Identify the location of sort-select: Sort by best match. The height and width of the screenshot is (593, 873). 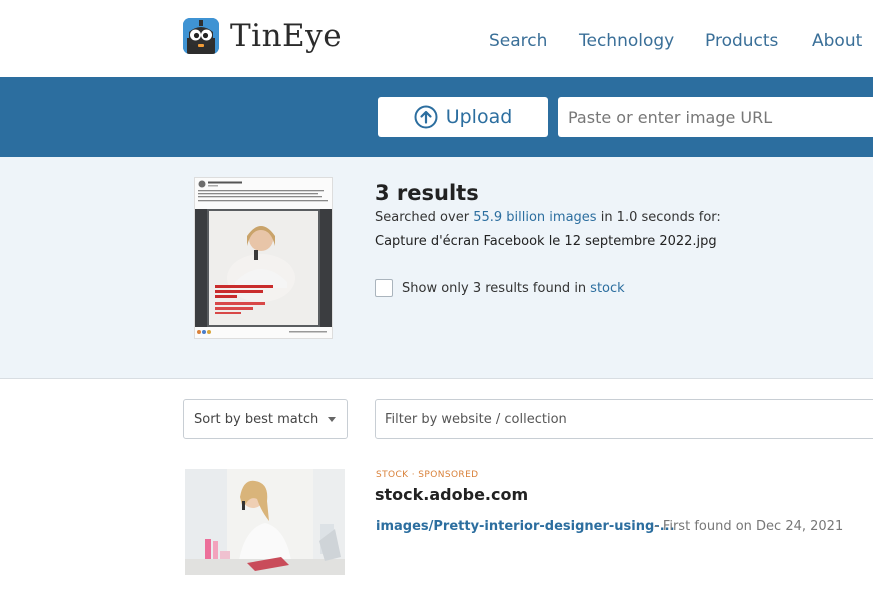
(265, 419).